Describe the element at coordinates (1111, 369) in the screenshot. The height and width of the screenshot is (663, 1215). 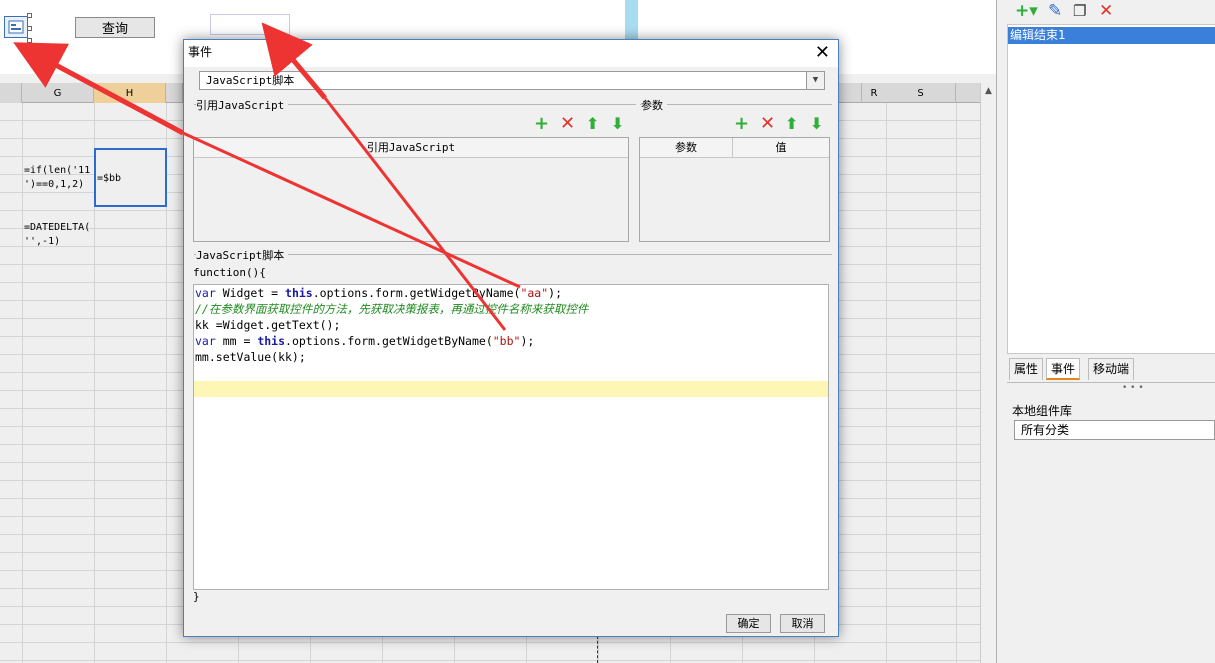
I see `tab-mobile: 移动端` at that location.